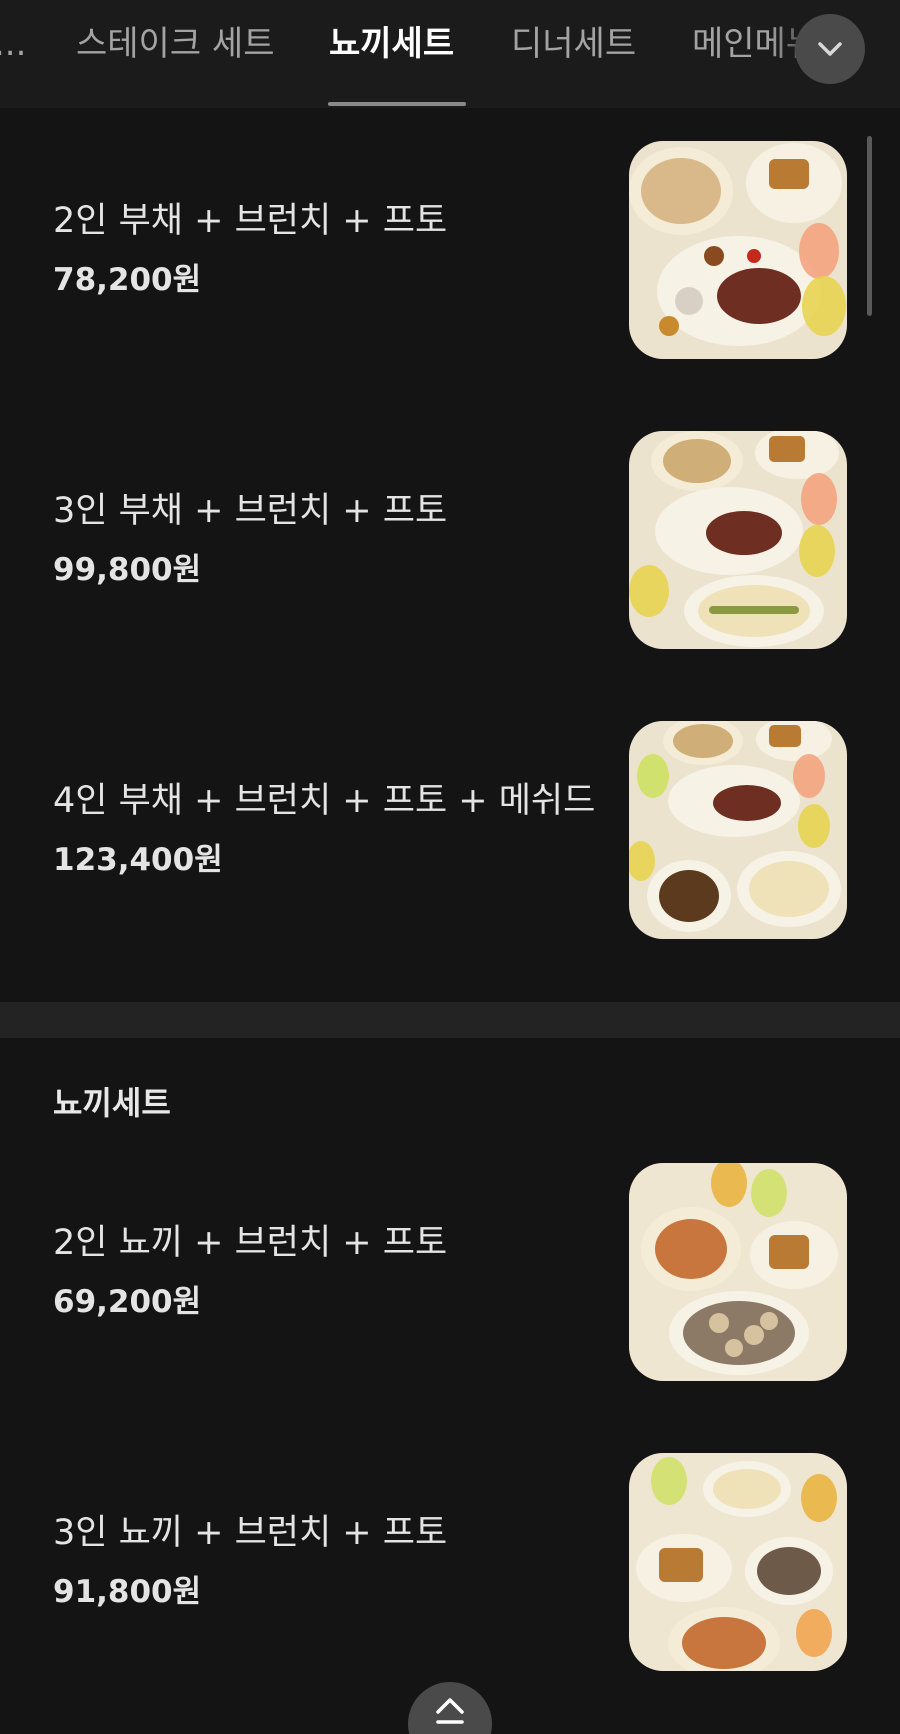 The image size is (900, 1734). What do you see at coordinates (573, 44) in the screenshot?
I see `tab-dinner-set: 디너세트` at bounding box center [573, 44].